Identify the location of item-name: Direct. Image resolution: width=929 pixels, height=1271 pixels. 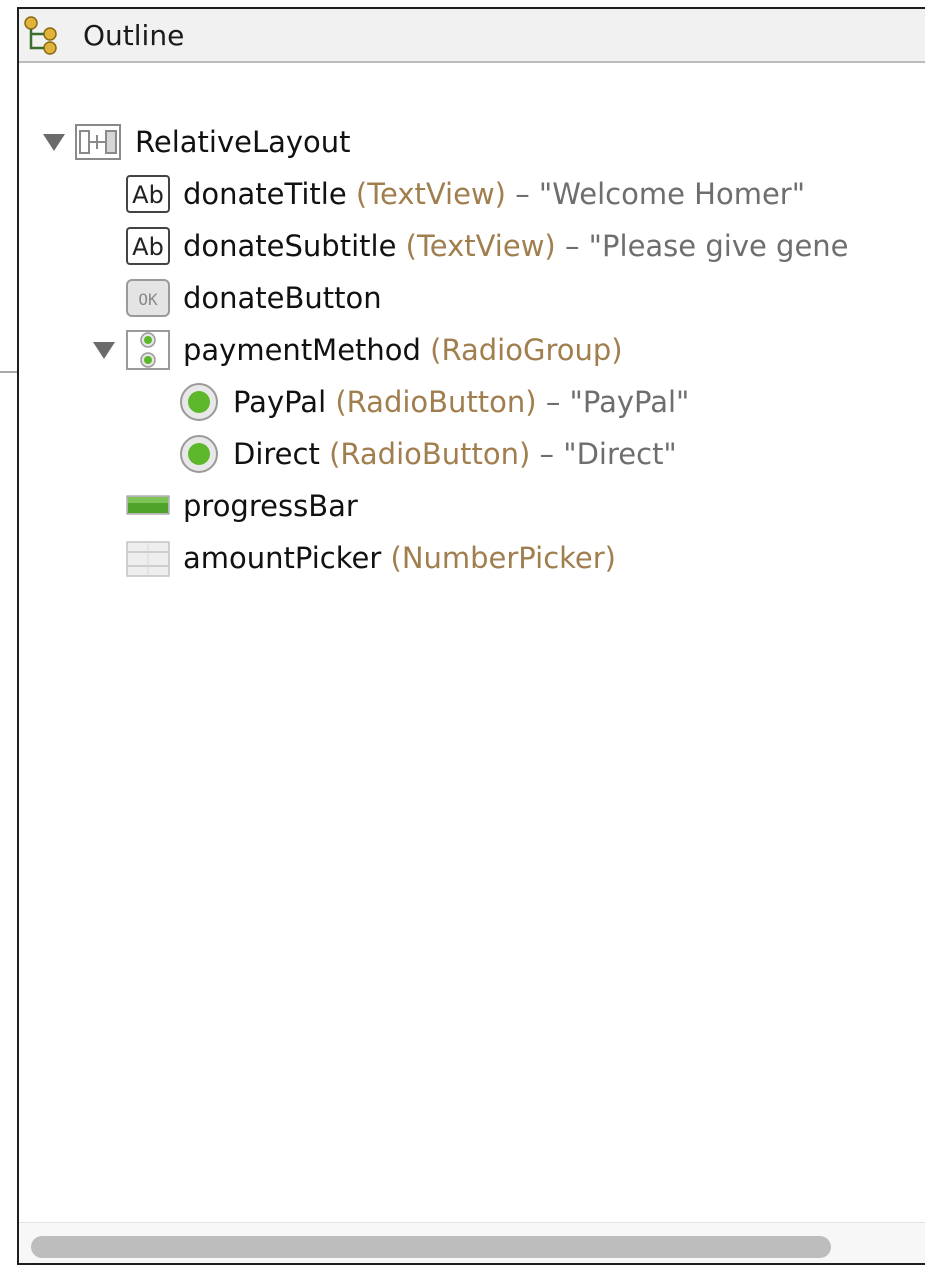
(276, 454).